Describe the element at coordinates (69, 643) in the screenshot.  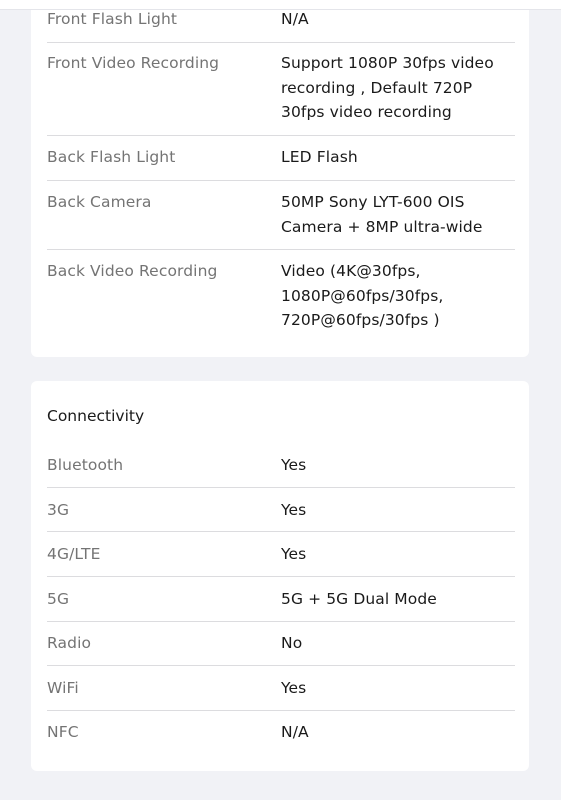
I see `spec-label: Radio` at that location.